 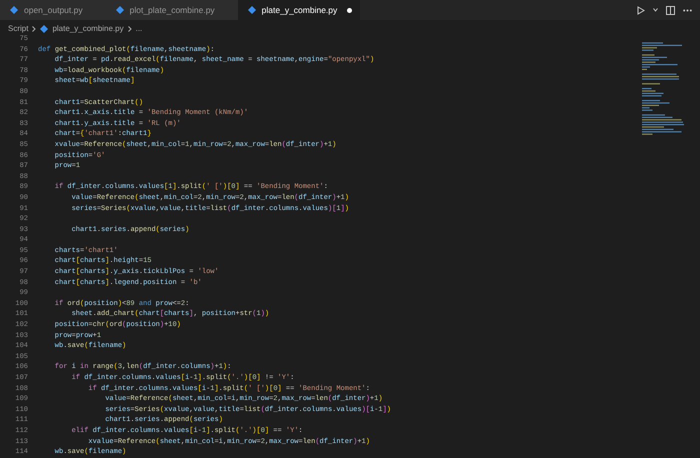 I want to click on file-tab: plot_plate_combine.py, so click(x=172, y=10).